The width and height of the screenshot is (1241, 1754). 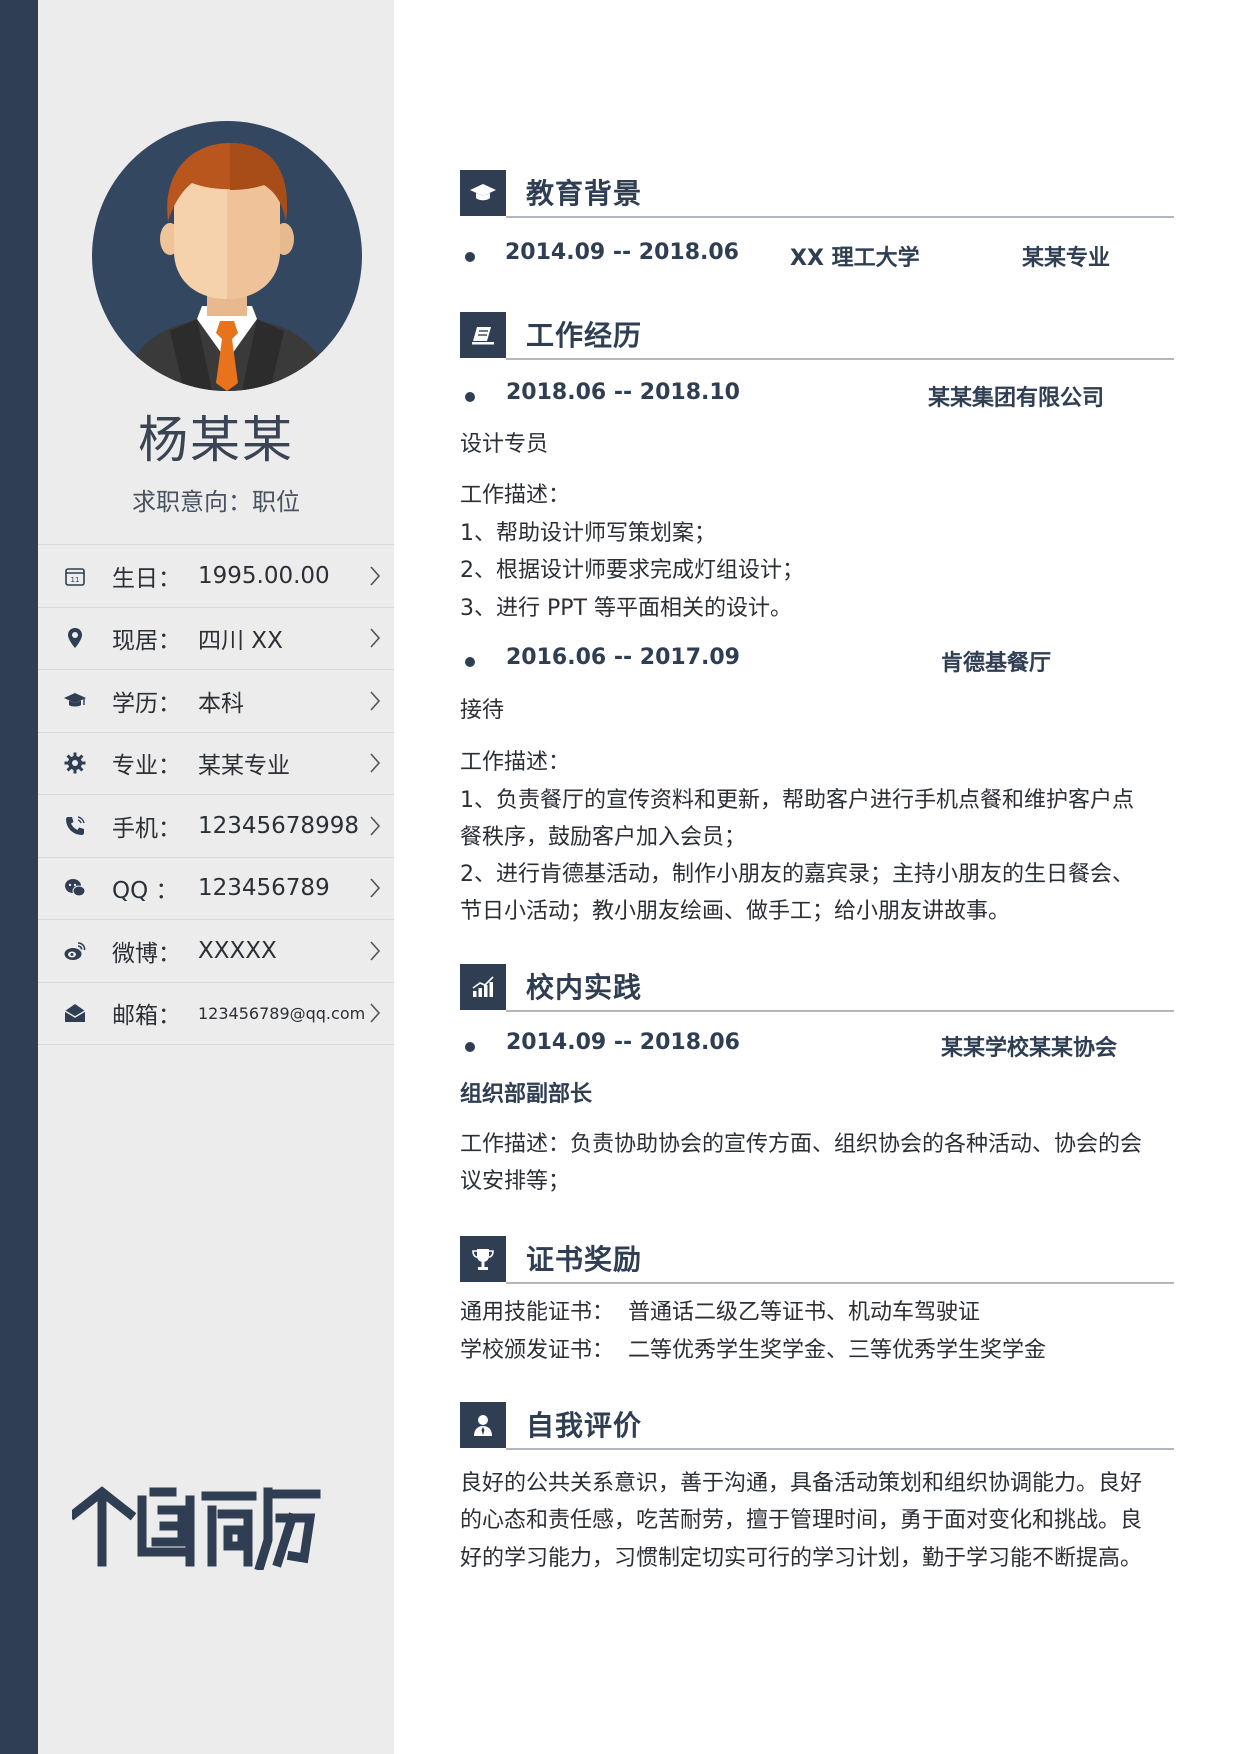 I want to click on candidate-name: 杨某某, so click(x=216, y=440).